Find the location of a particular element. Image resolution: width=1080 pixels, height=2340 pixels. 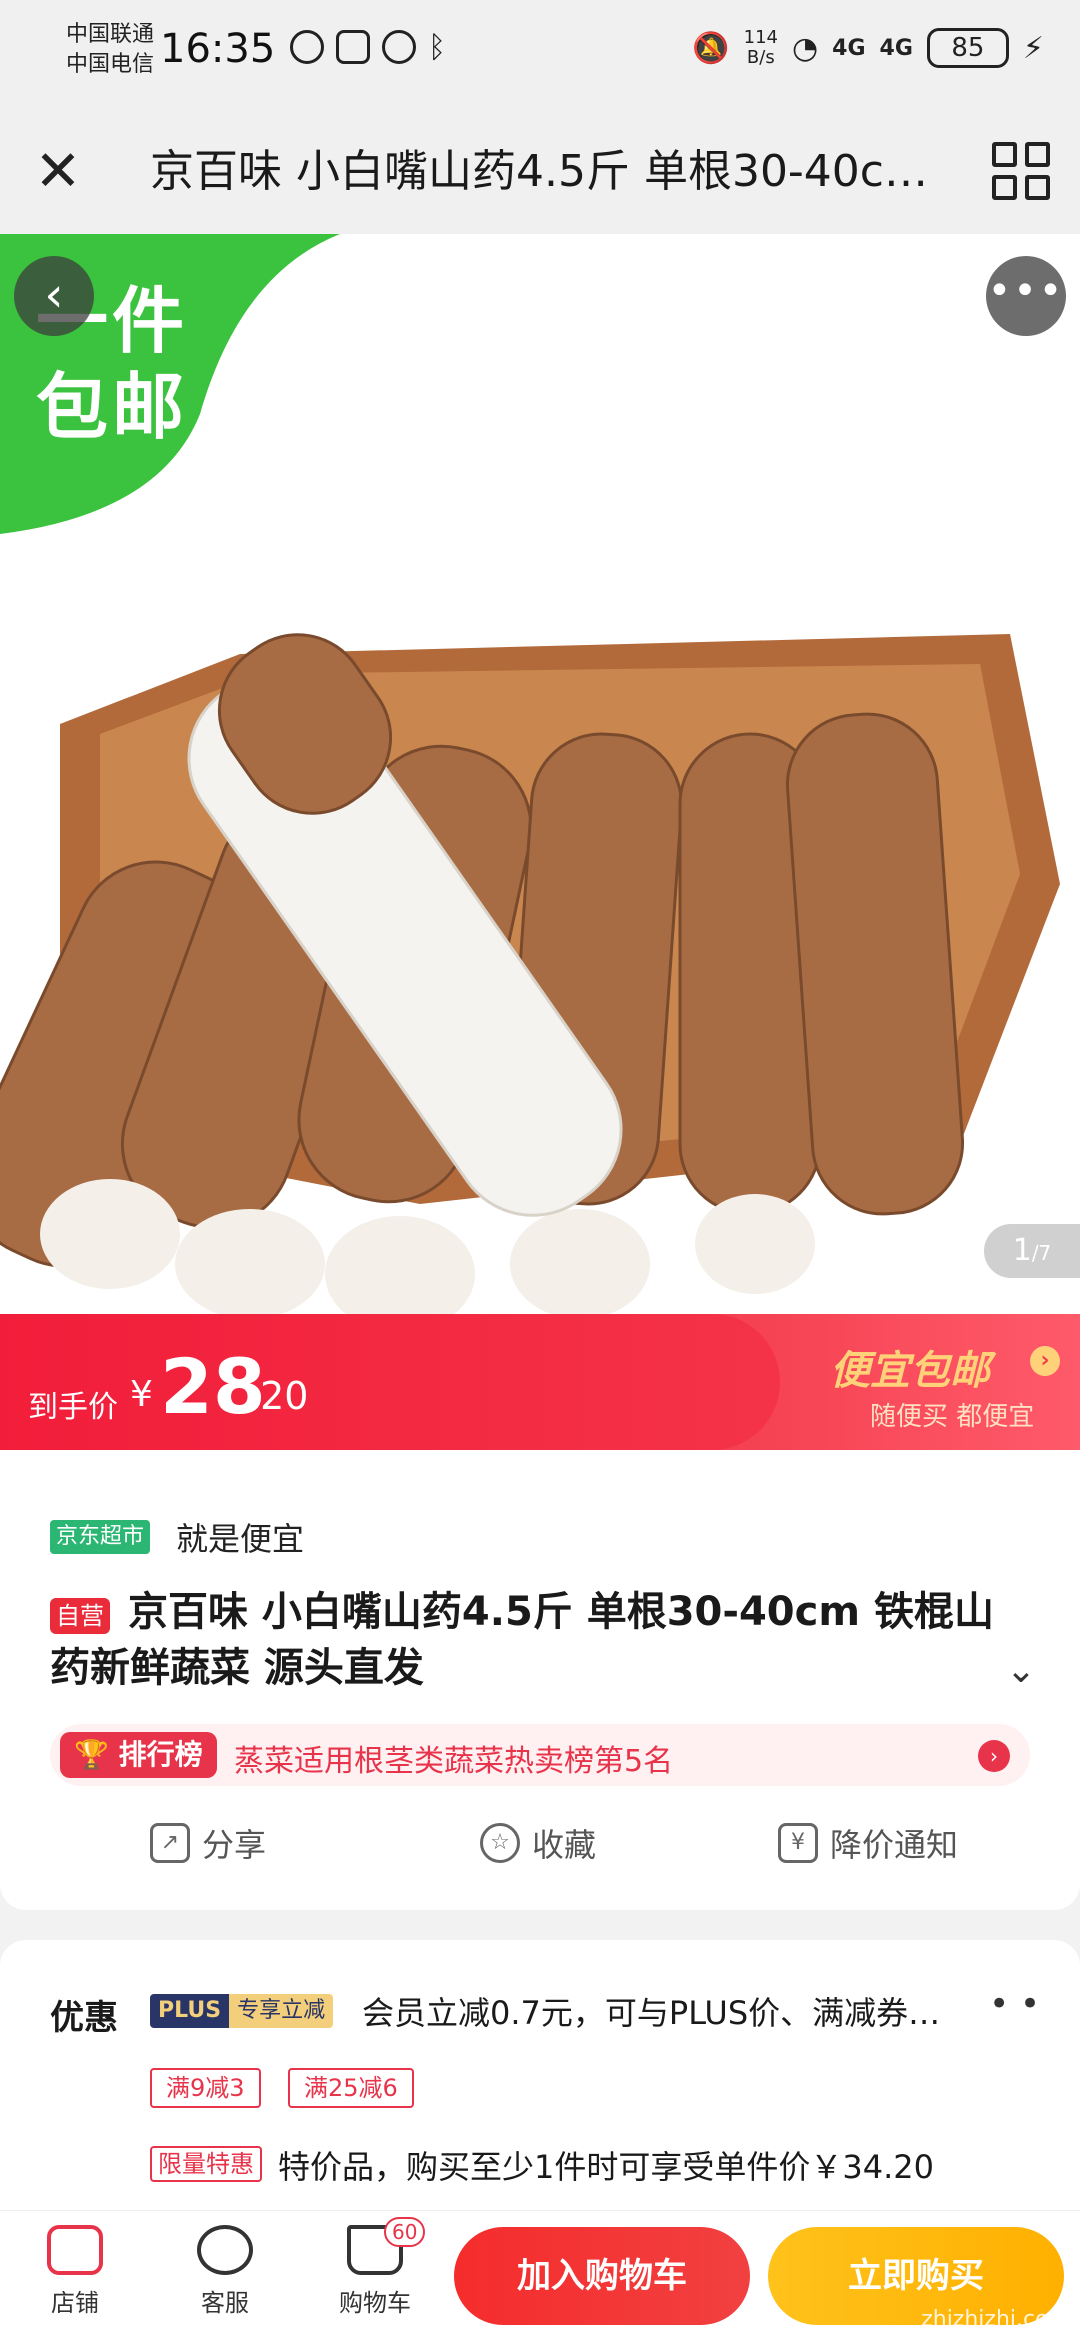

bluetooth-icon: ᛒ is located at coordinates (437, 47).